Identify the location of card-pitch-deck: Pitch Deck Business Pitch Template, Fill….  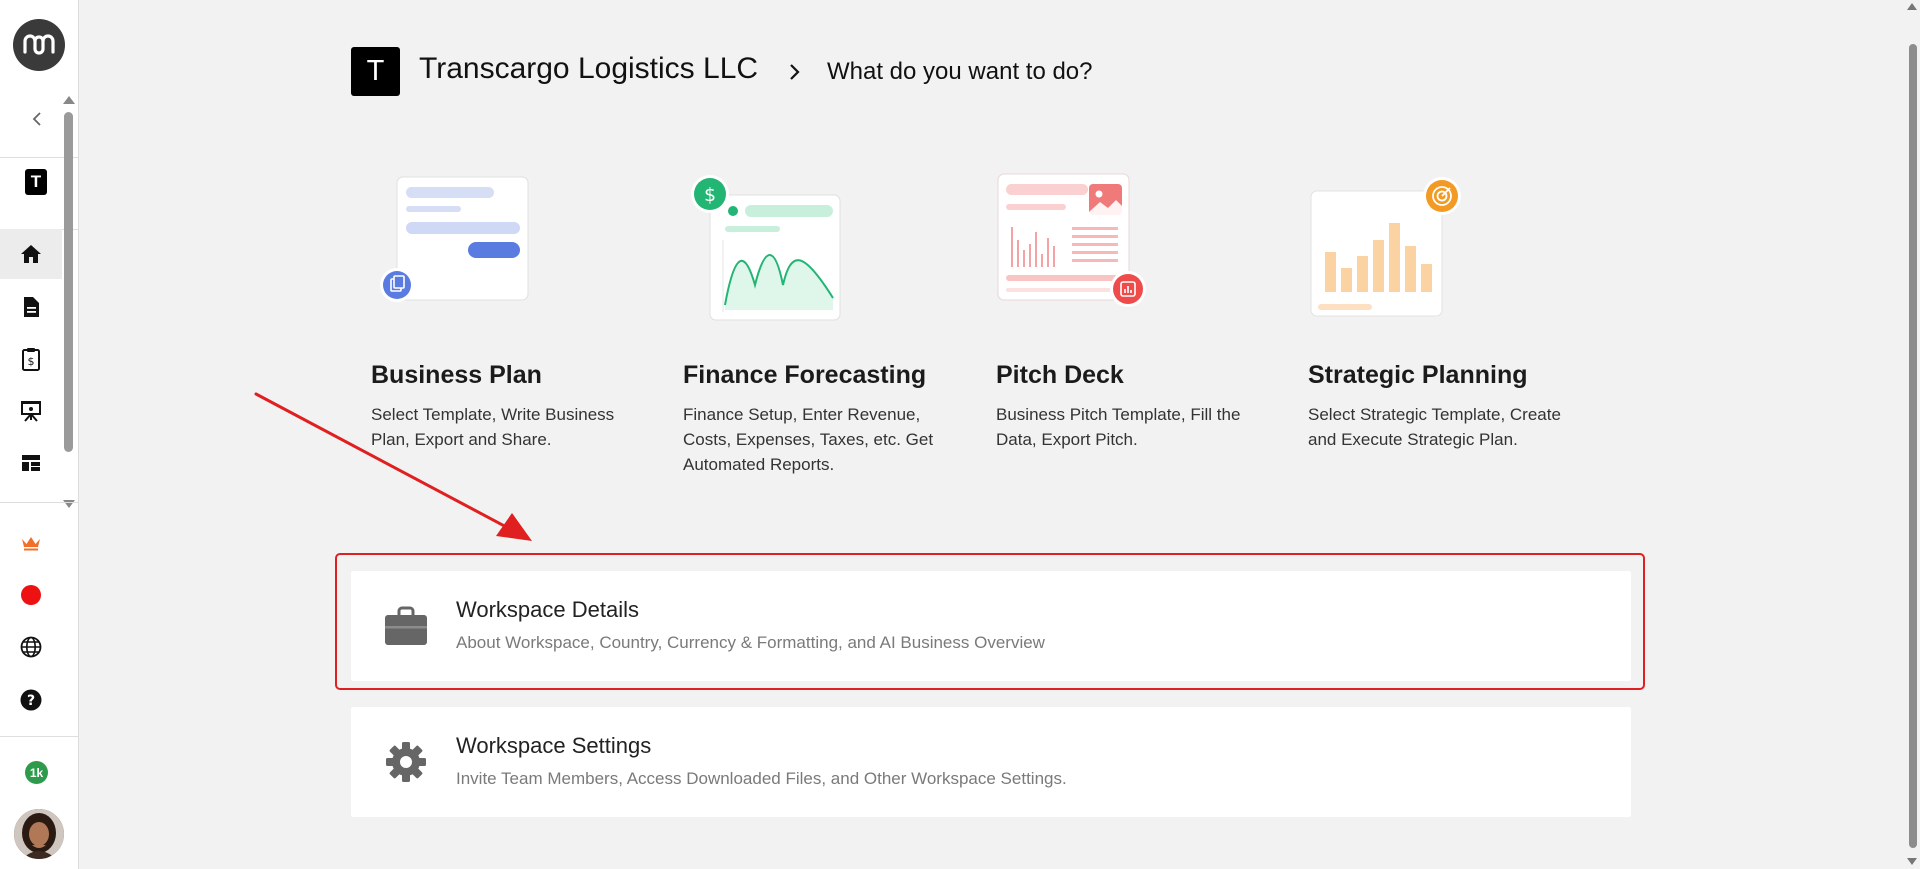
(1126, 325).